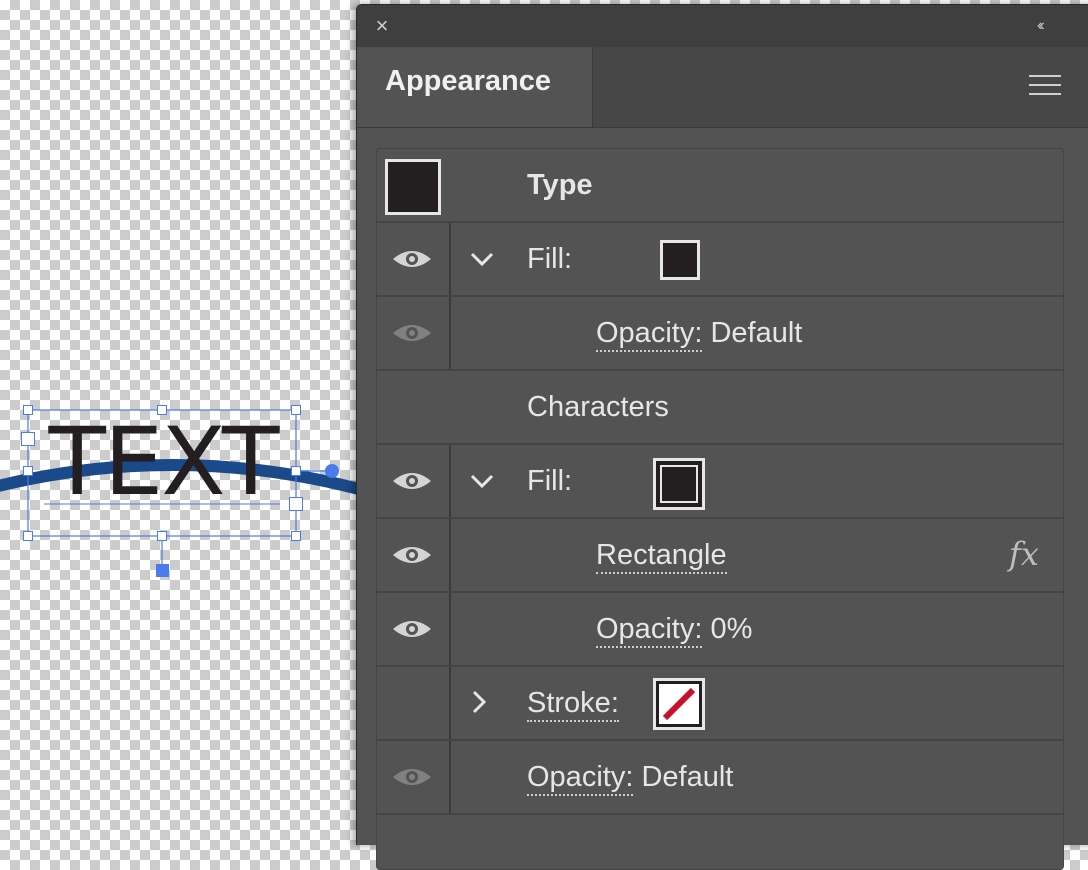  Describe the element at coordinates (560, 185) in the screenshot. I see `row-type-label: Type` at that location.